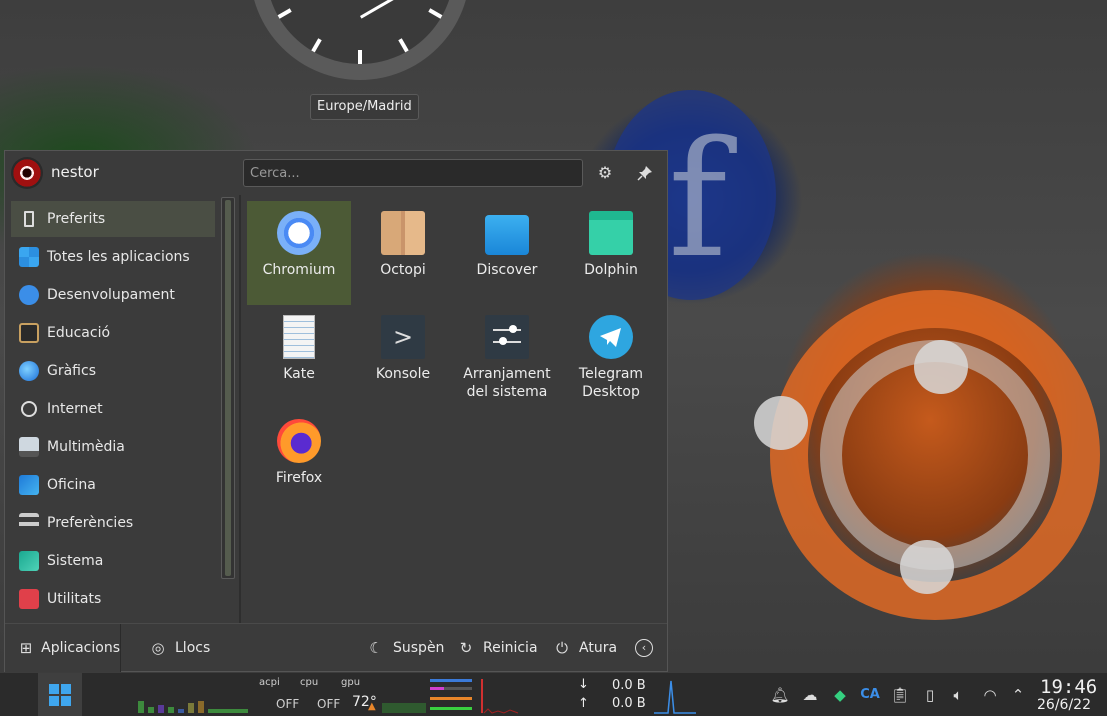 The height and width of the screenshot is (716, 1107). Describe the element at coordinates (405, 648) in the screenshot. I see `suspend-button: ☾ Suspèn` at that location.